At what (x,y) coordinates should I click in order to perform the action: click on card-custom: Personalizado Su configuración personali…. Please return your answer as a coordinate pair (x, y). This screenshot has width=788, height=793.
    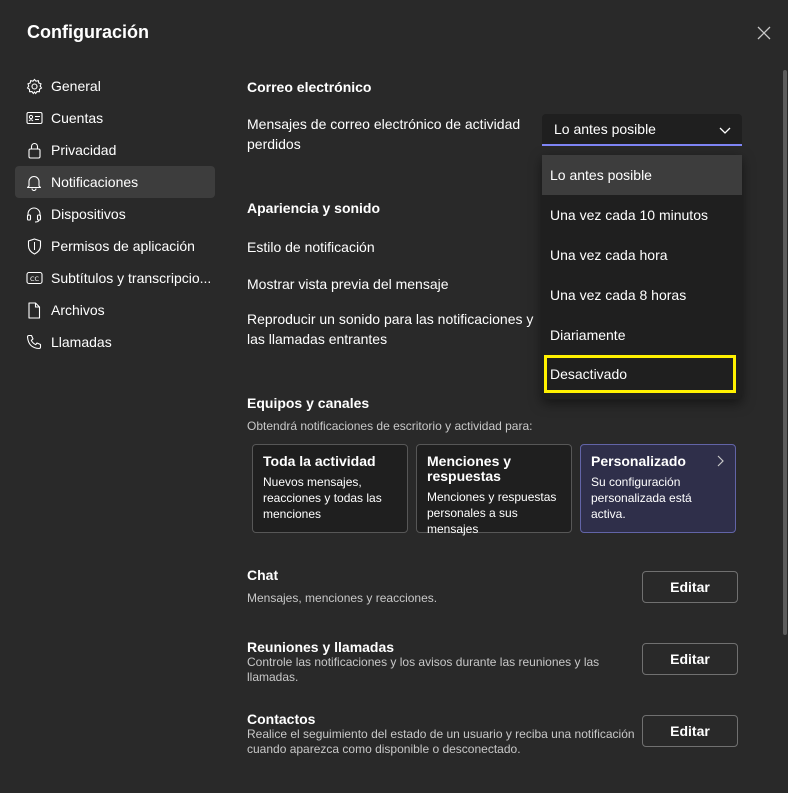
    Looking at the image, I should click on (658, 488).